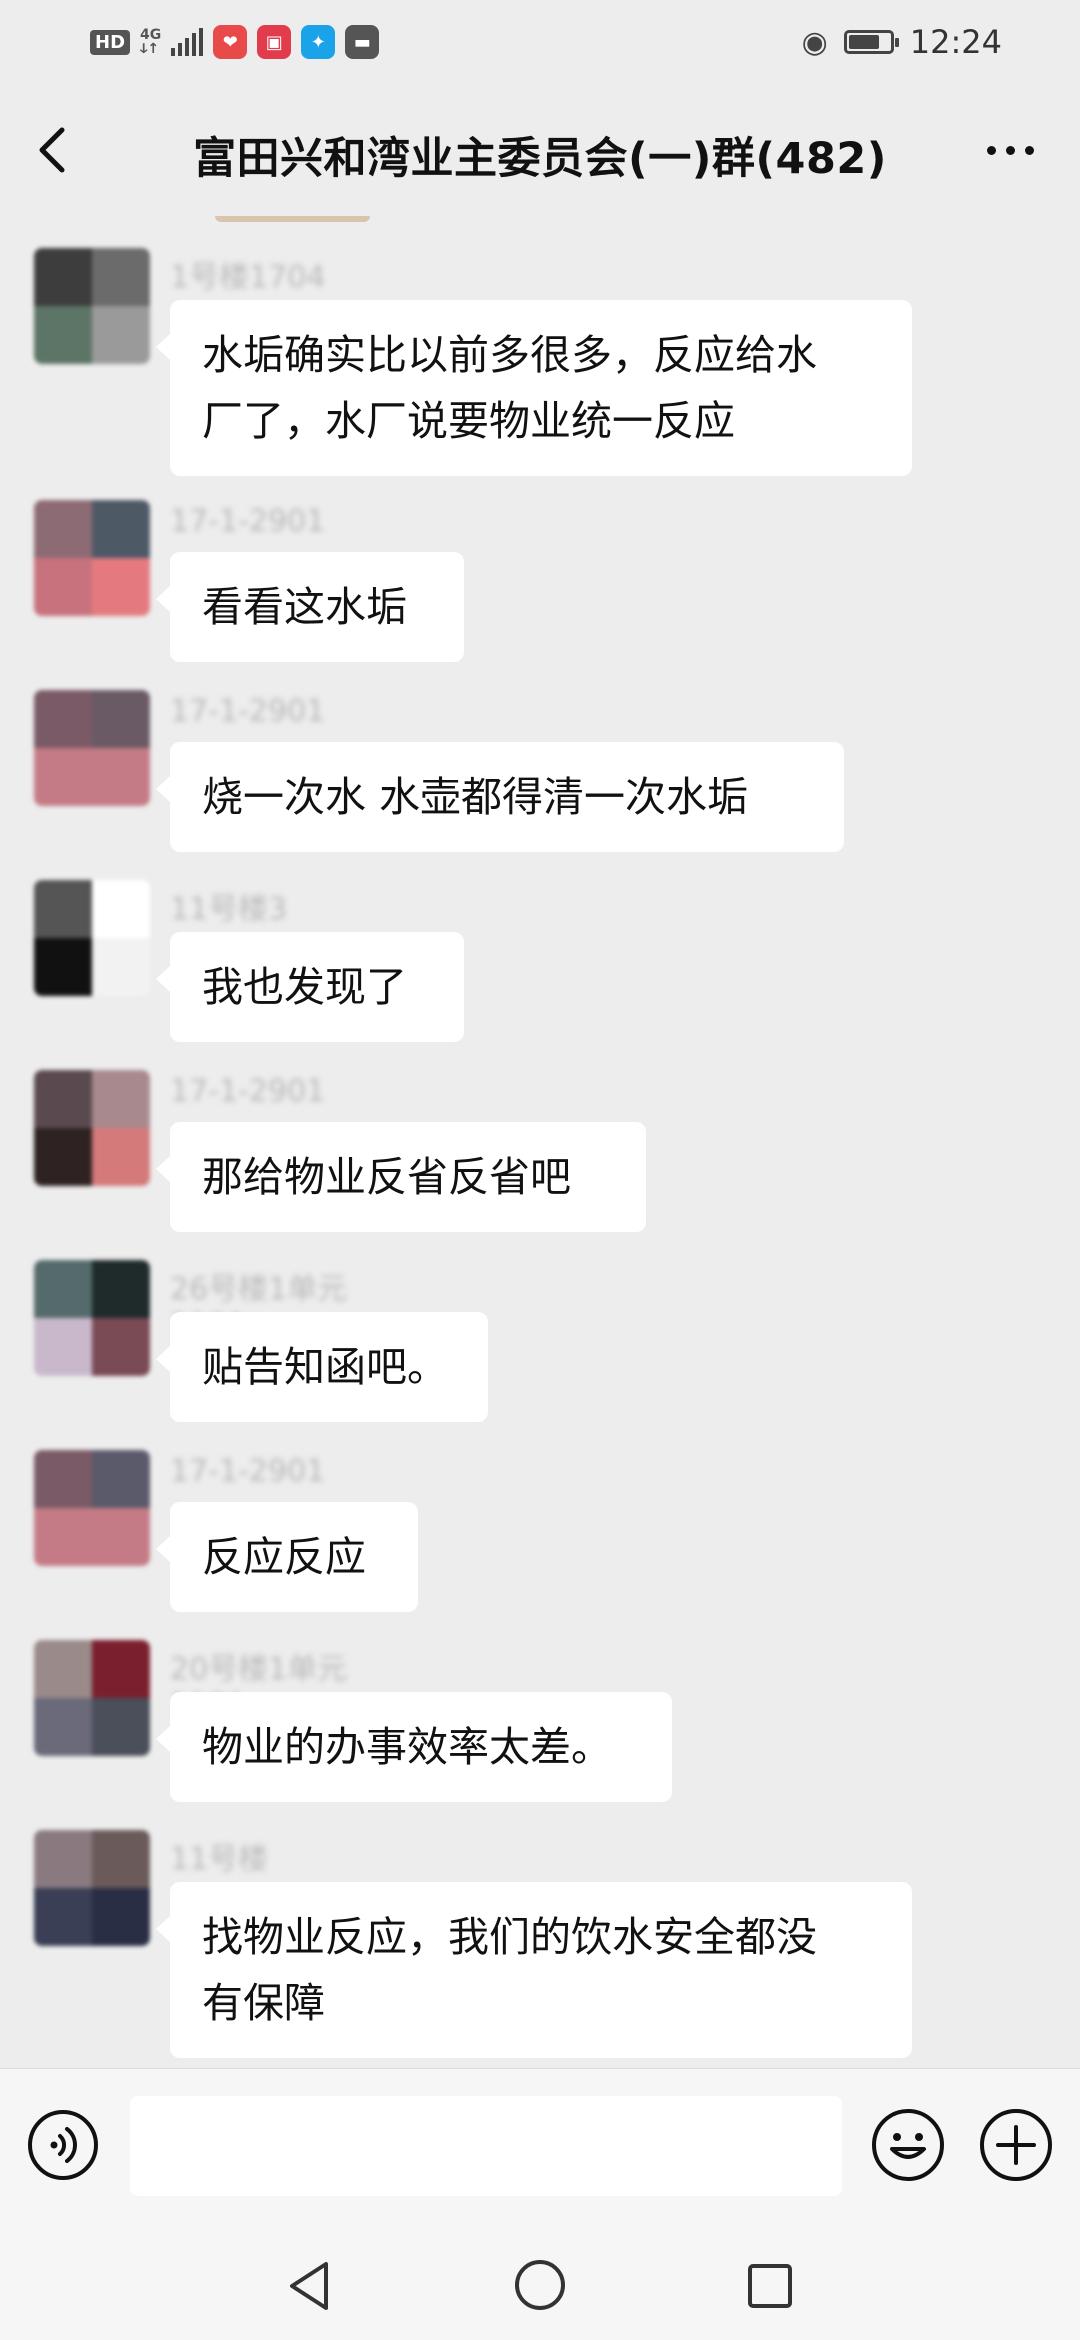  I want to click on message-bubble: 水垢确实比以前多很多，反应给水 厂了，水厂说要物业统一反应, so click(534, 388).